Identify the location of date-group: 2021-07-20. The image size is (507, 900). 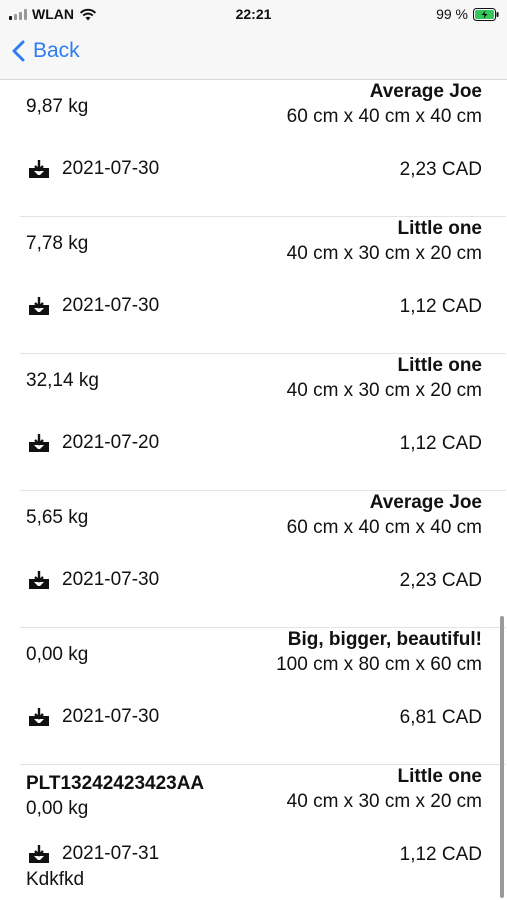
(92, 443).